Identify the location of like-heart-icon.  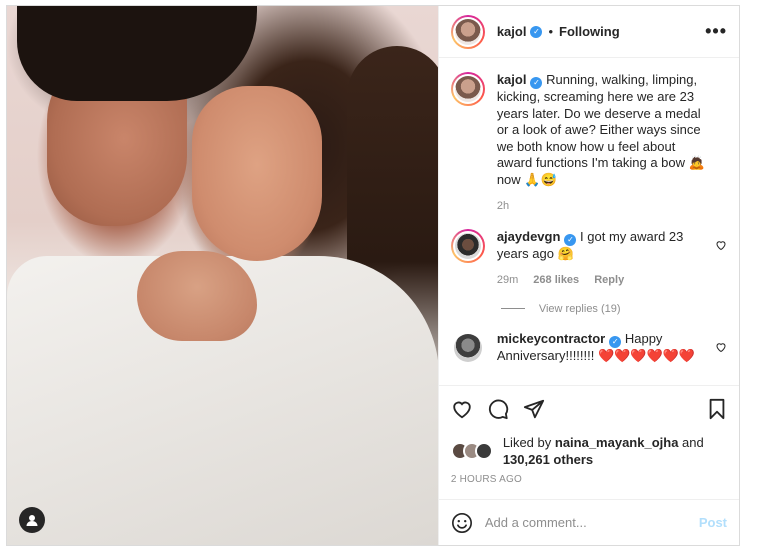
(462, 409).